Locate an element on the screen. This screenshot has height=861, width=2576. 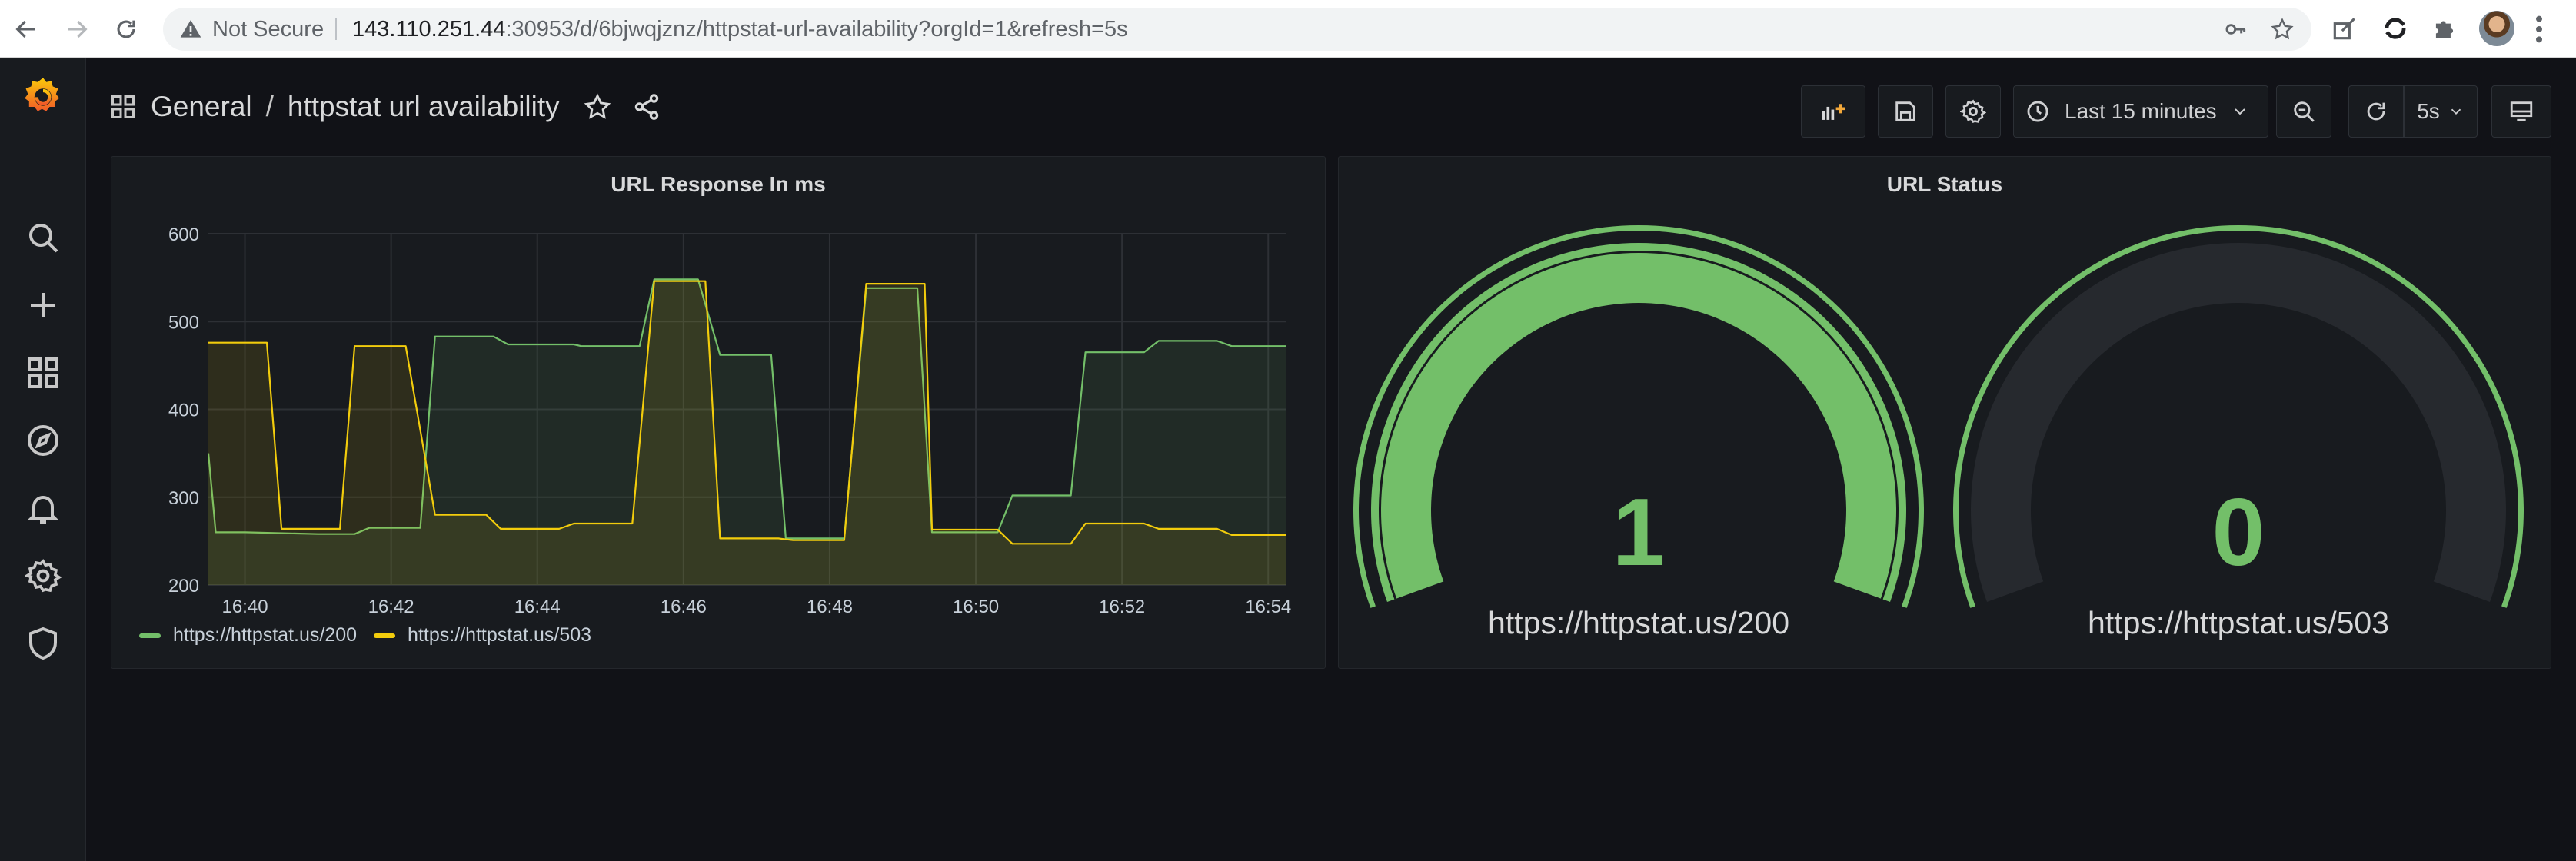
sidebar-item-create is located at coordinates (44, 305).